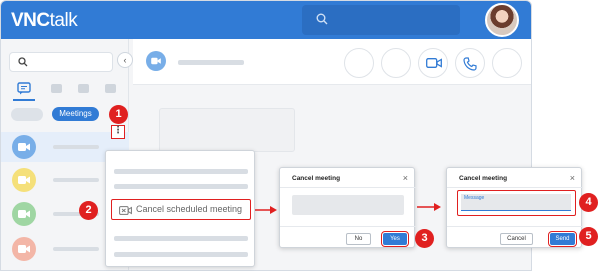 The image size is (600, 271). What do you see at coordinates (118, 114) in the screenshot?
I see `step-badge-1: 1` at bounding box center [118, 114].